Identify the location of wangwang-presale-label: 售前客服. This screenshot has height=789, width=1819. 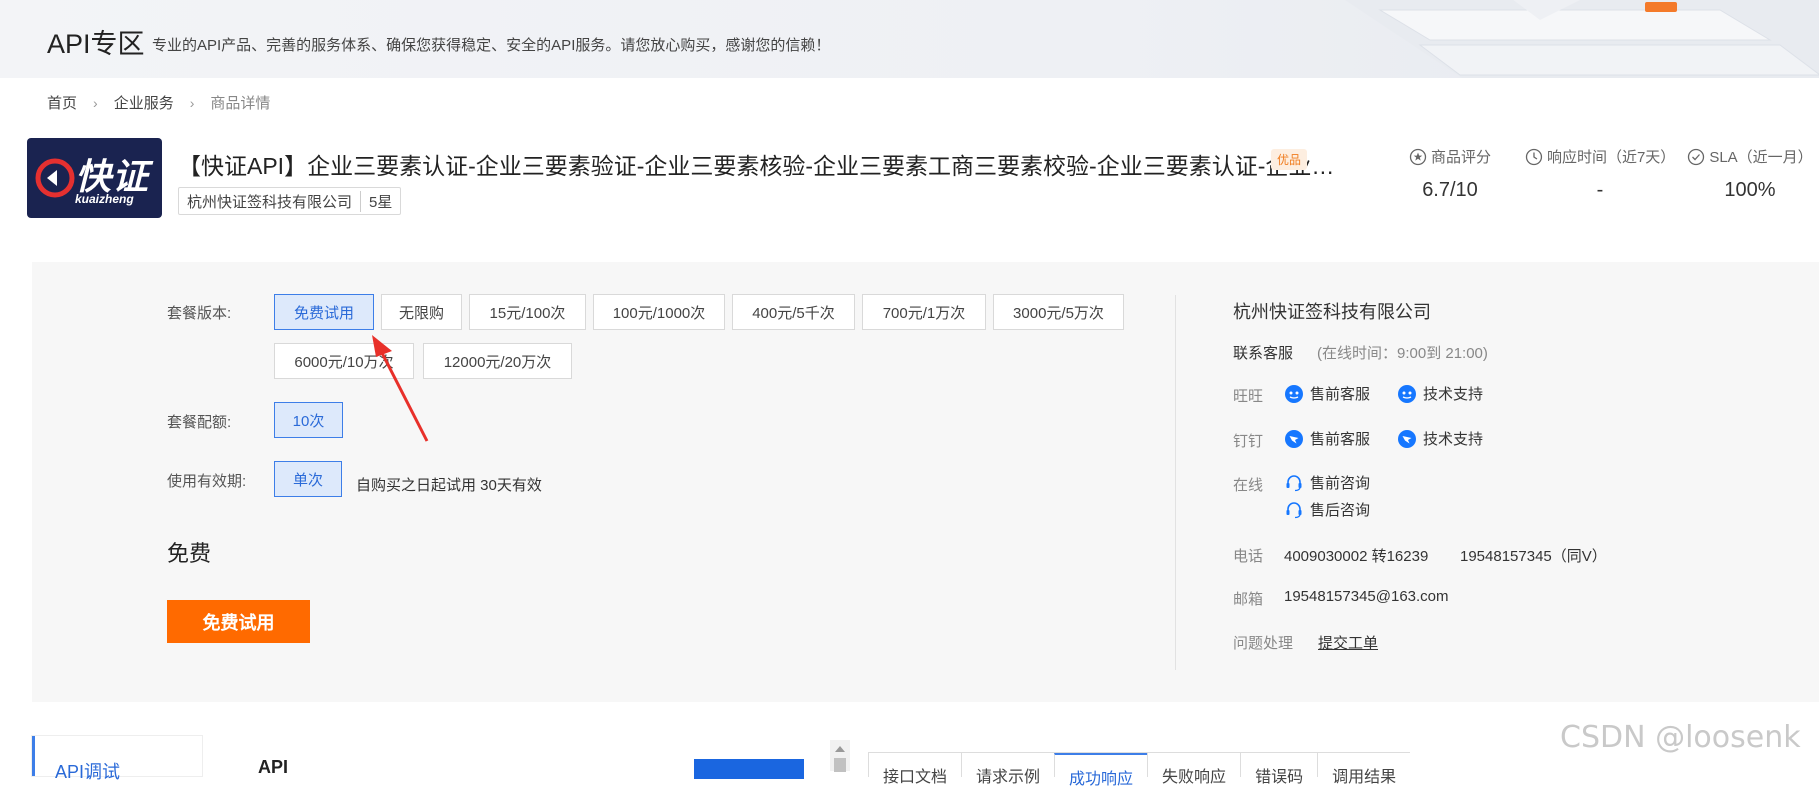
(1340, 393).